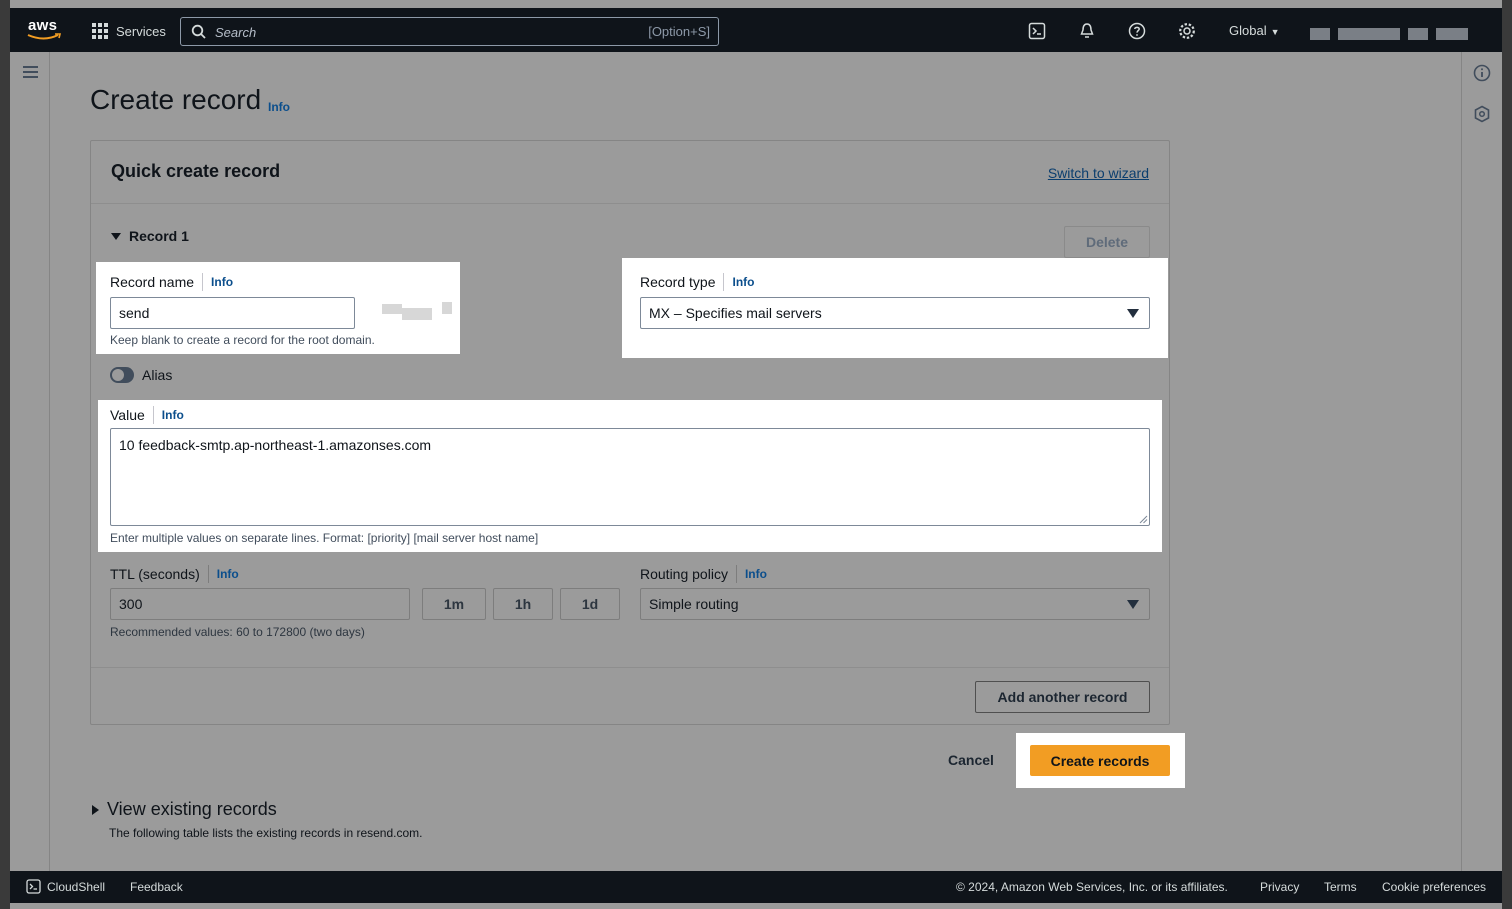  What do you see at coordinates (157, 375) in the screenshot?
I see `alias-label: Alias` at bounding box center [157, 375].